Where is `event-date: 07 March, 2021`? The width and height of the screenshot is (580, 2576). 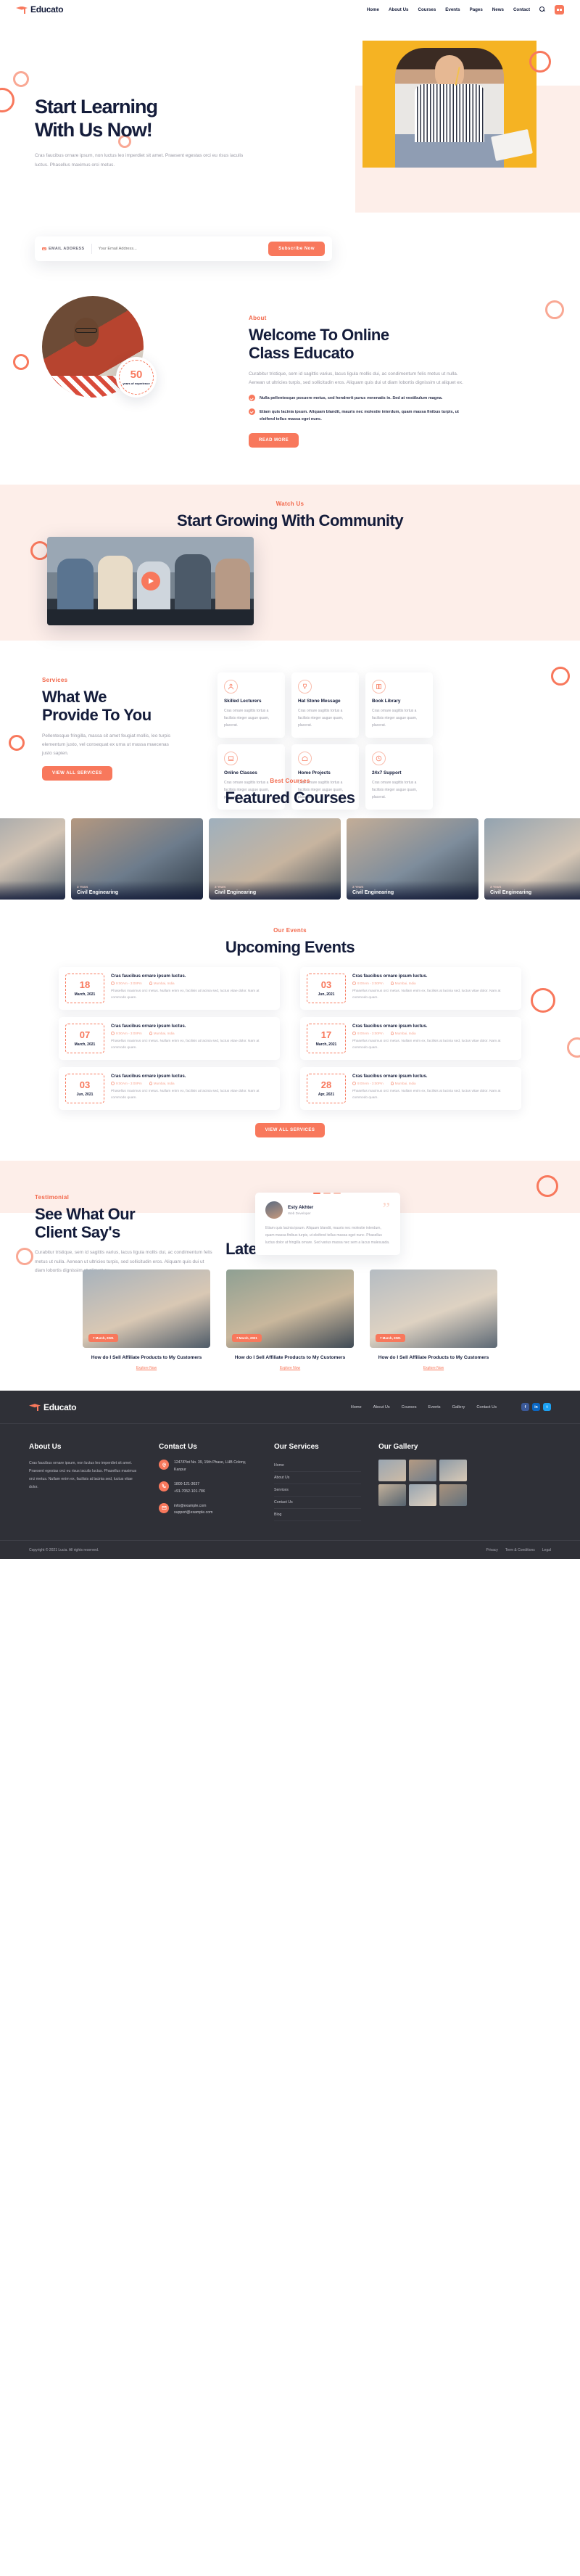 event-date: 07 March, 2021 is located at coordinates (84, 1038).